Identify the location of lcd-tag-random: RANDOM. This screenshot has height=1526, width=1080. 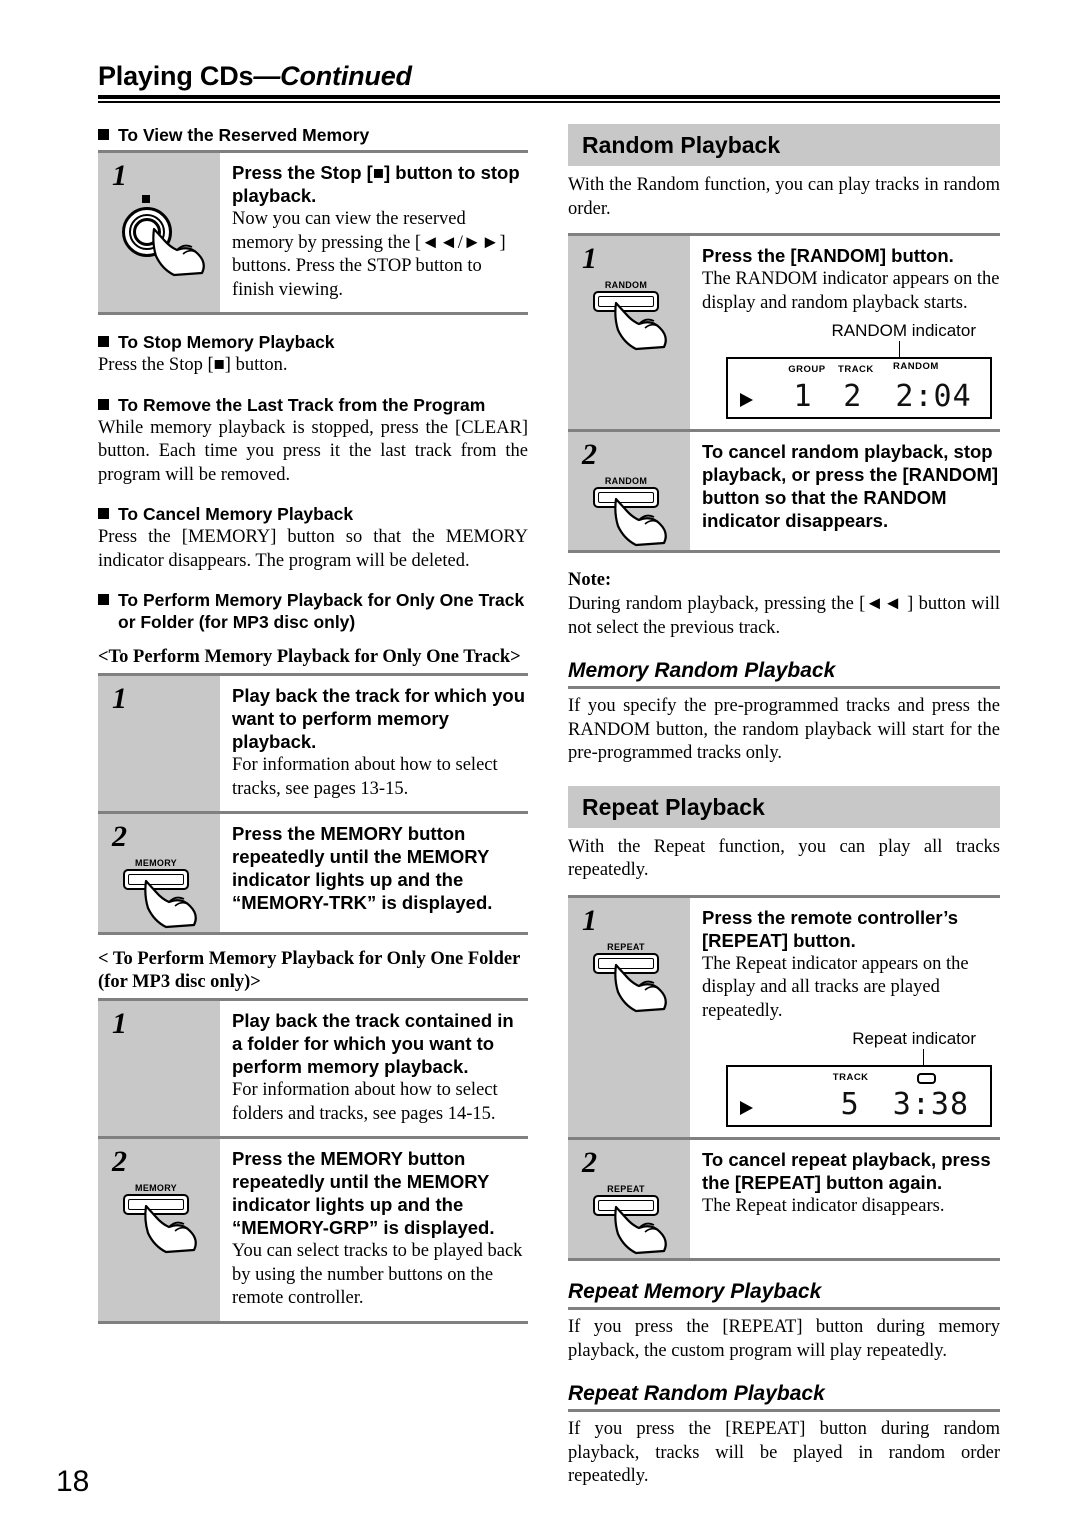
(916, 366).